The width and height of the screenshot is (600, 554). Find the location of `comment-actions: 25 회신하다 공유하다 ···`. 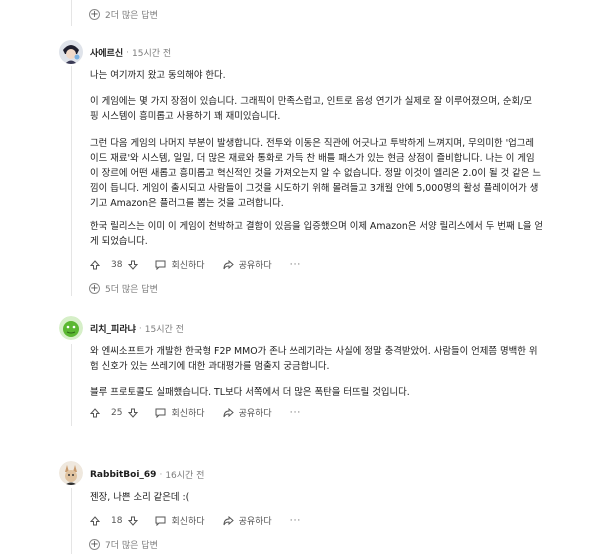

comment-actions: 25 회신하다 공유하다 ··· is located at coordinates (204, 412).